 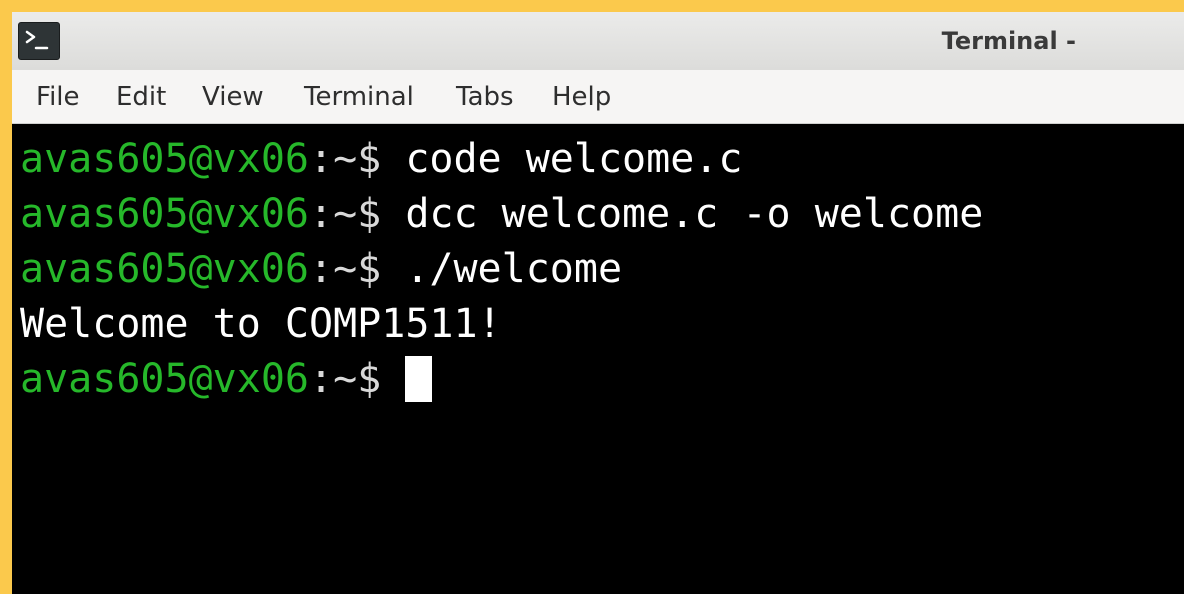 What do you see at coordinates (574, 159) in the screenshot?
I see `command-text: code welcome.c` at bounding box center [574, 159].